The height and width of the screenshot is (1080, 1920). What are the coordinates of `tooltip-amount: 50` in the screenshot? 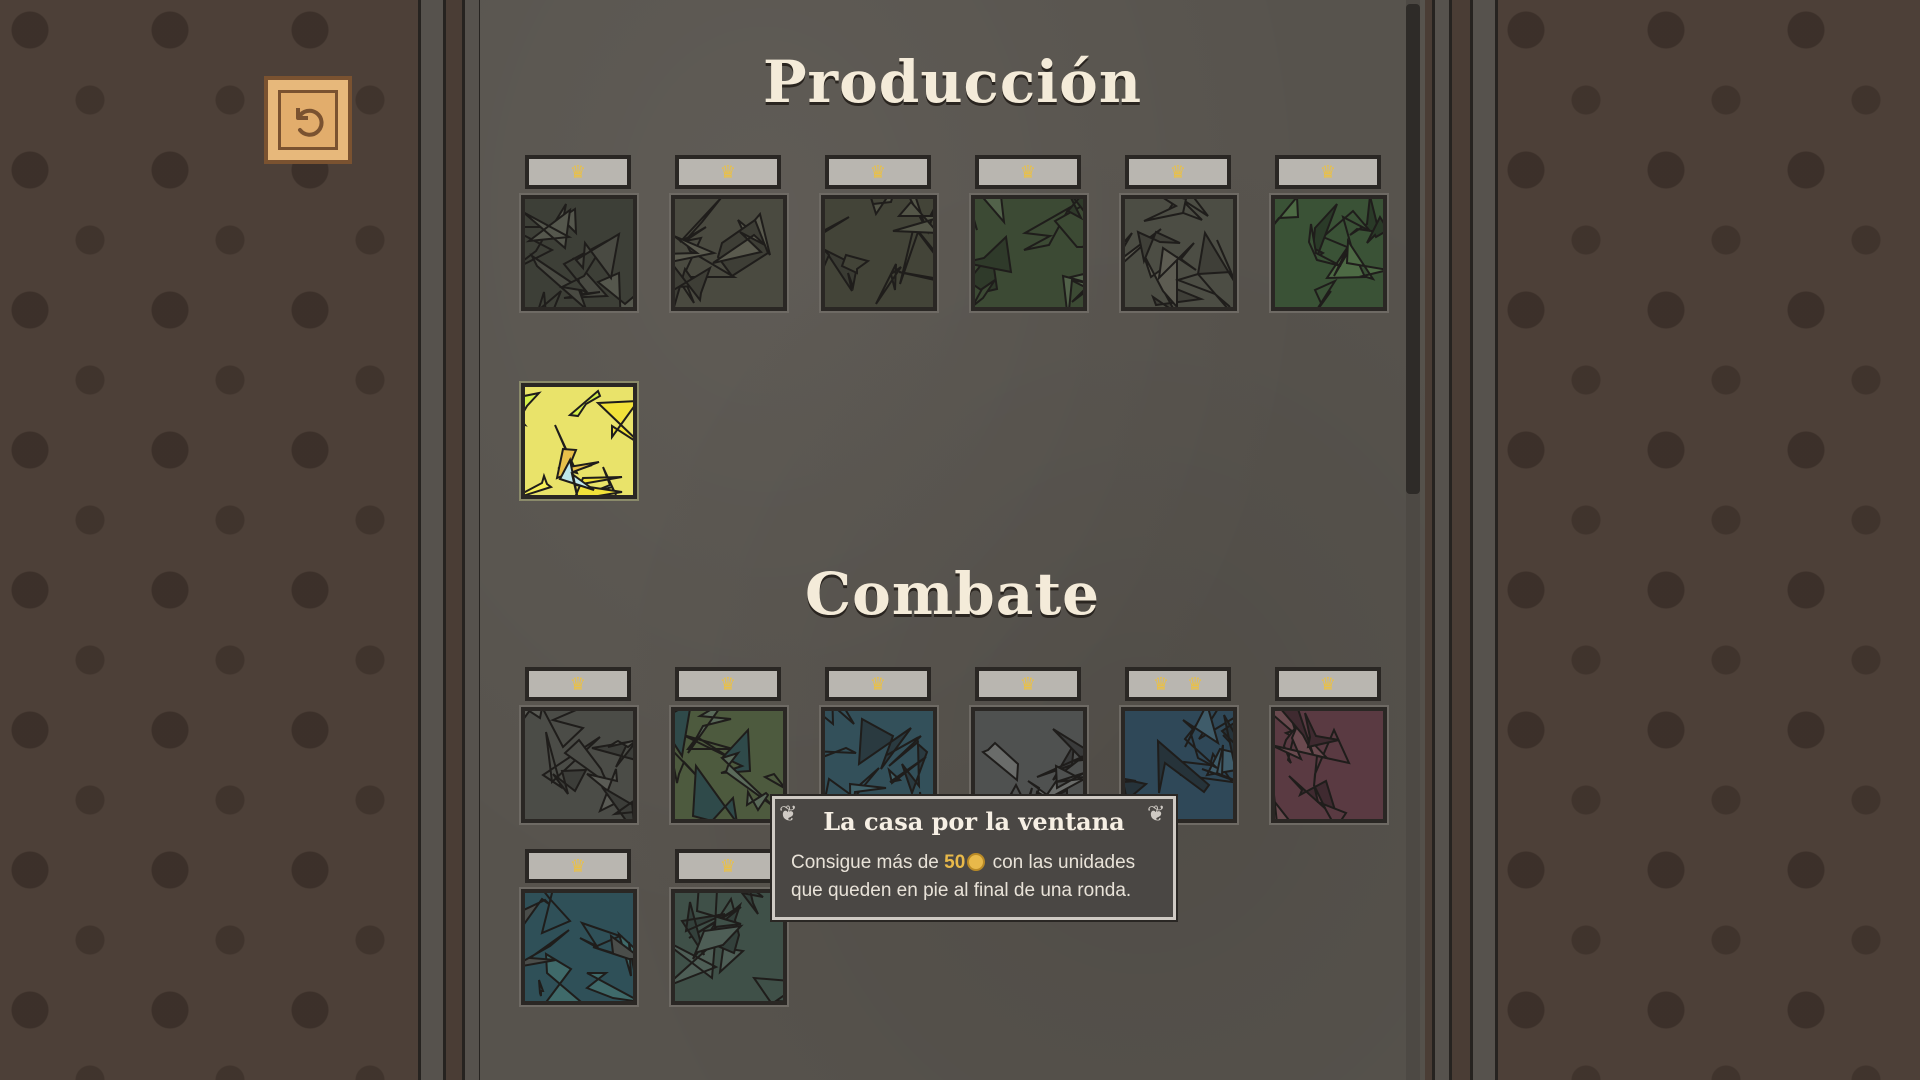 It's located at (955, 862).